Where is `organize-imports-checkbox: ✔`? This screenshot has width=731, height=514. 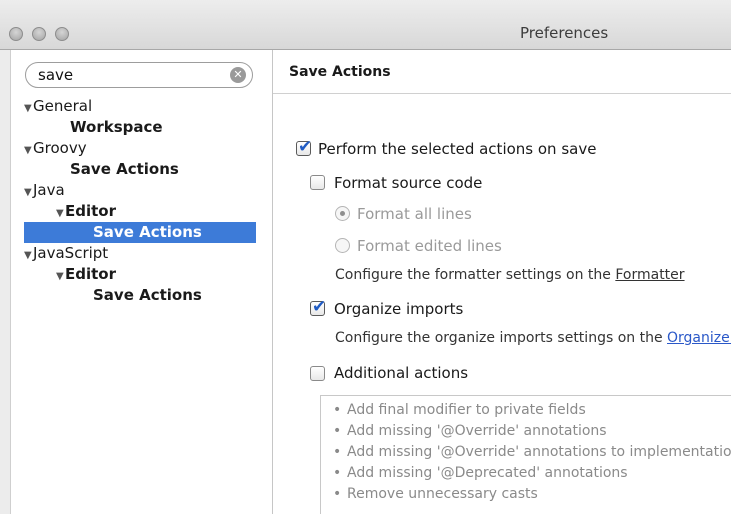
organize-imports-checkbox: ✔ is located at coordinates (318, 307).